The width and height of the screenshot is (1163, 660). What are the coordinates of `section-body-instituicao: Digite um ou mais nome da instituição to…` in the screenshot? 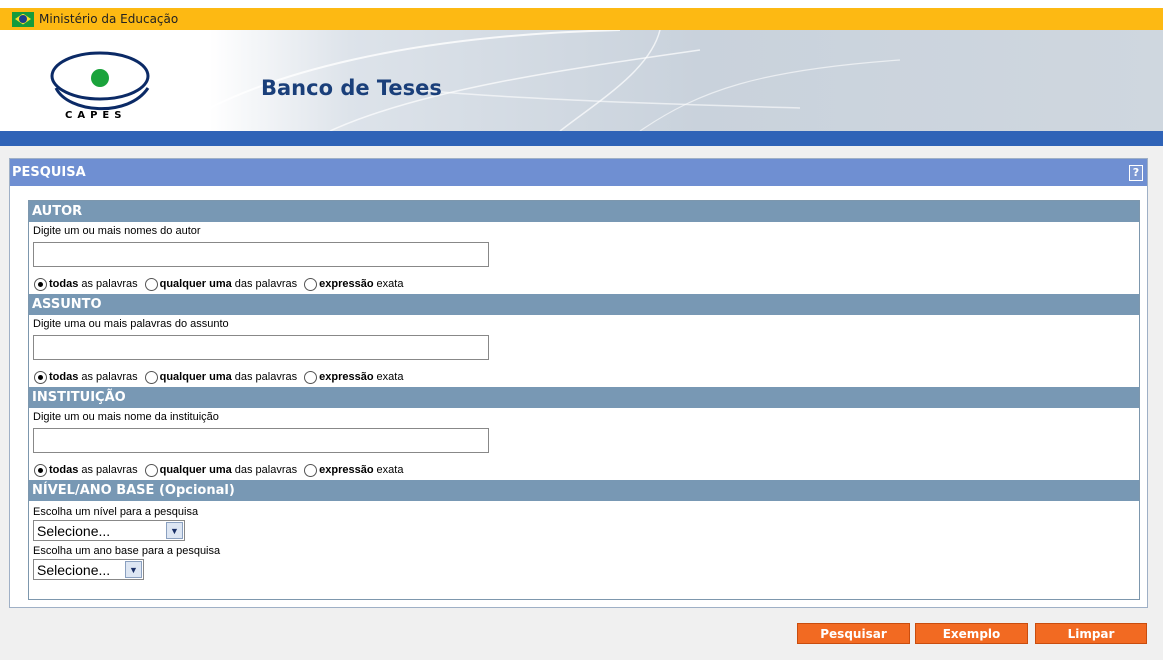 It's located at (584, 443).